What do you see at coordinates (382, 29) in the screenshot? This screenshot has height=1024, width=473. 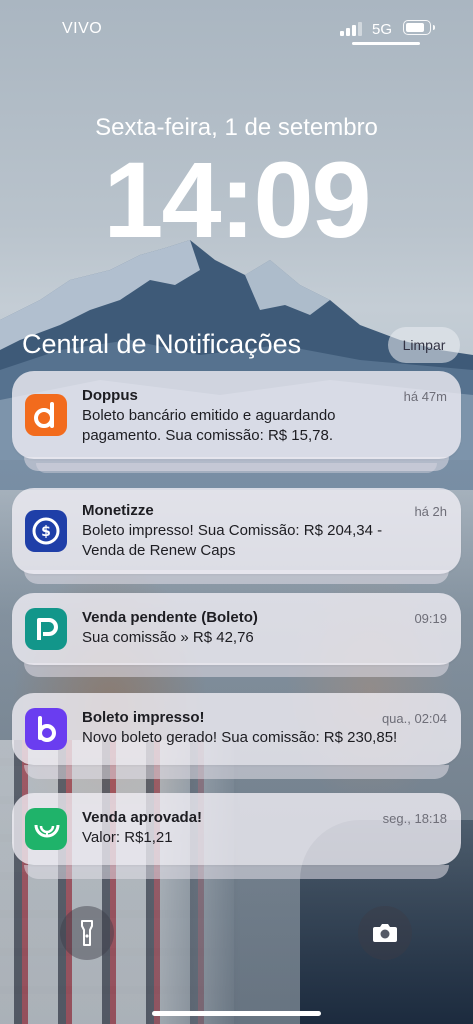 I see `network-type-label: 5G` at bounding box center [382, 29].